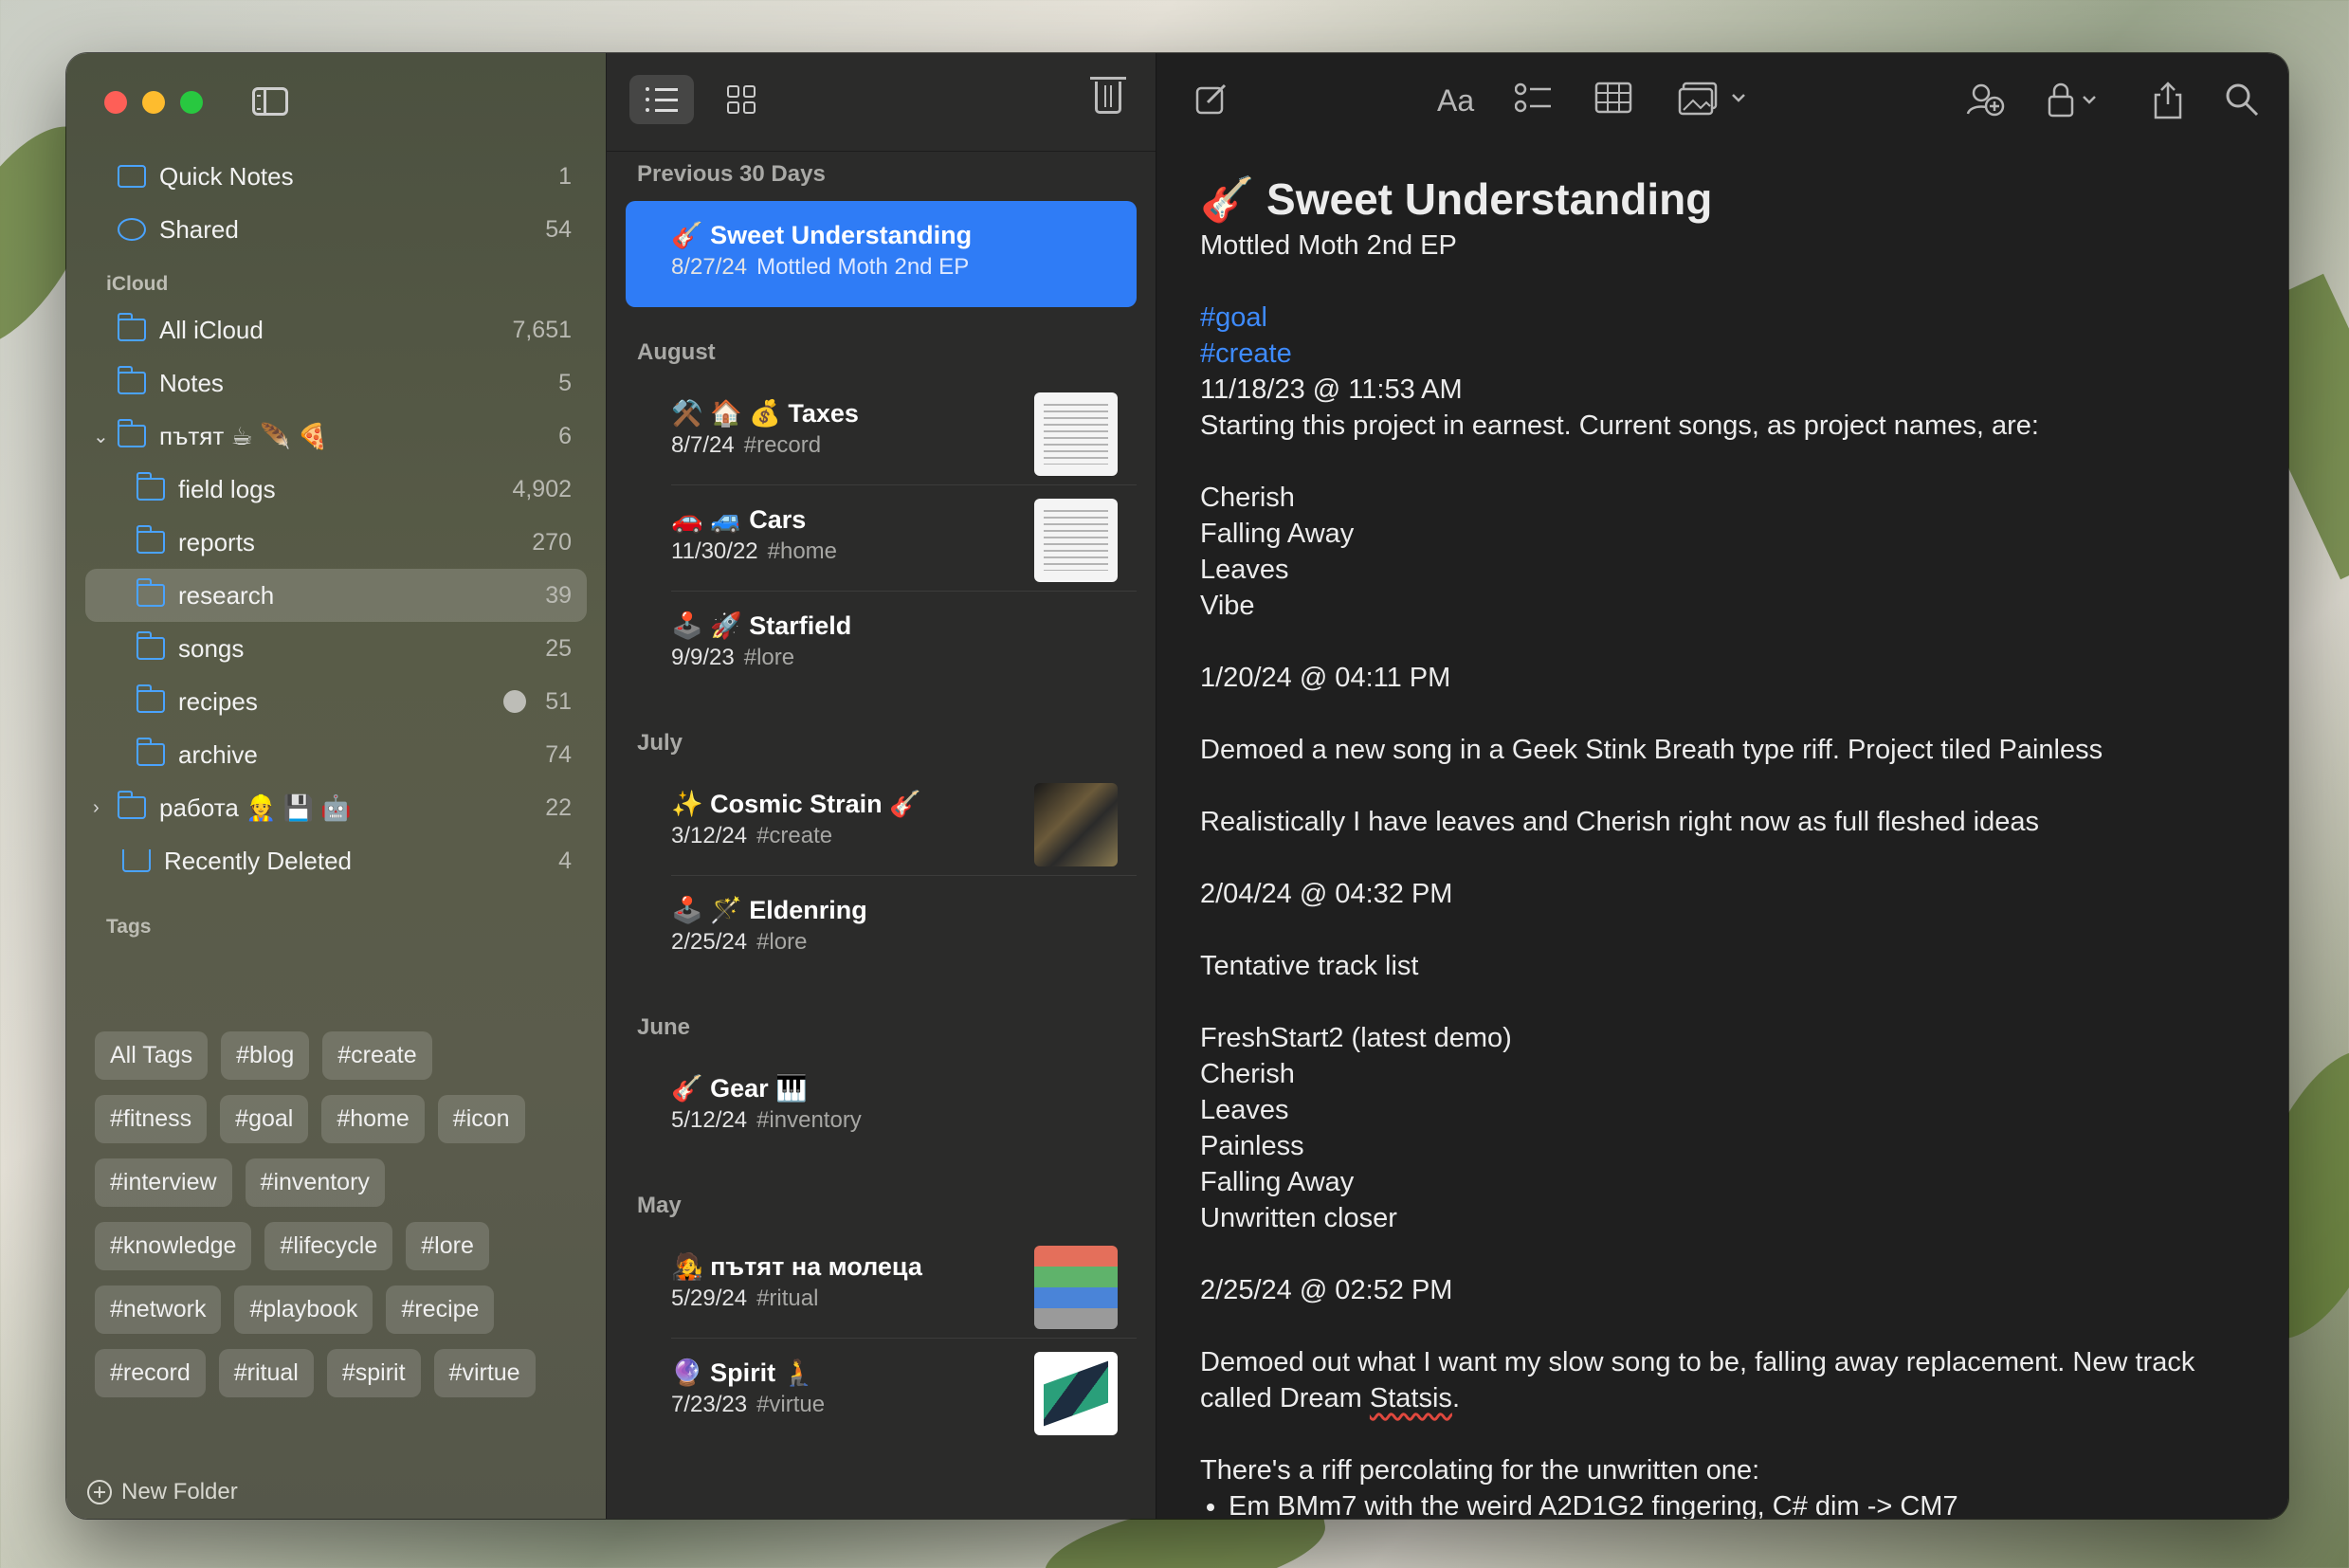  What do you see at coordinates (336, 595) in the screenshot?
I see `sidebar-item-research: research 39` at bounding box center [336, 595].